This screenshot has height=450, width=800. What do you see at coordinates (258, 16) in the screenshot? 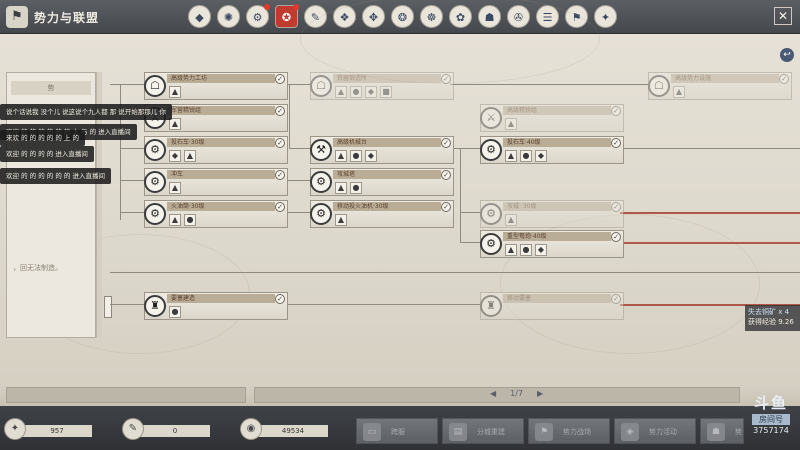
I see `top-icon-3: ⚙` at bounding box center [258, 16].